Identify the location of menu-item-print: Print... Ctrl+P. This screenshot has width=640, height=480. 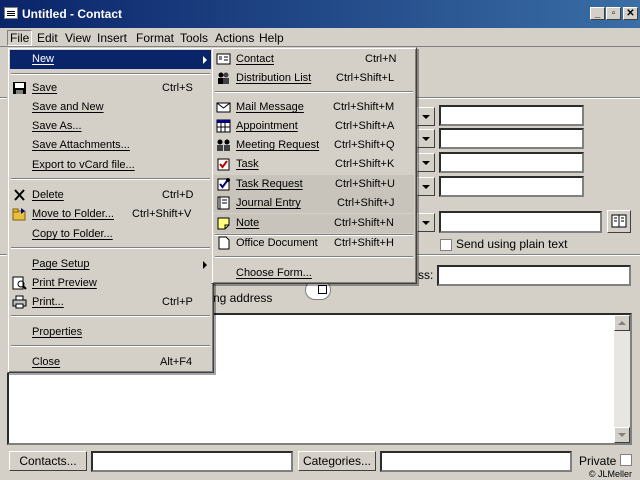
(110, 302).